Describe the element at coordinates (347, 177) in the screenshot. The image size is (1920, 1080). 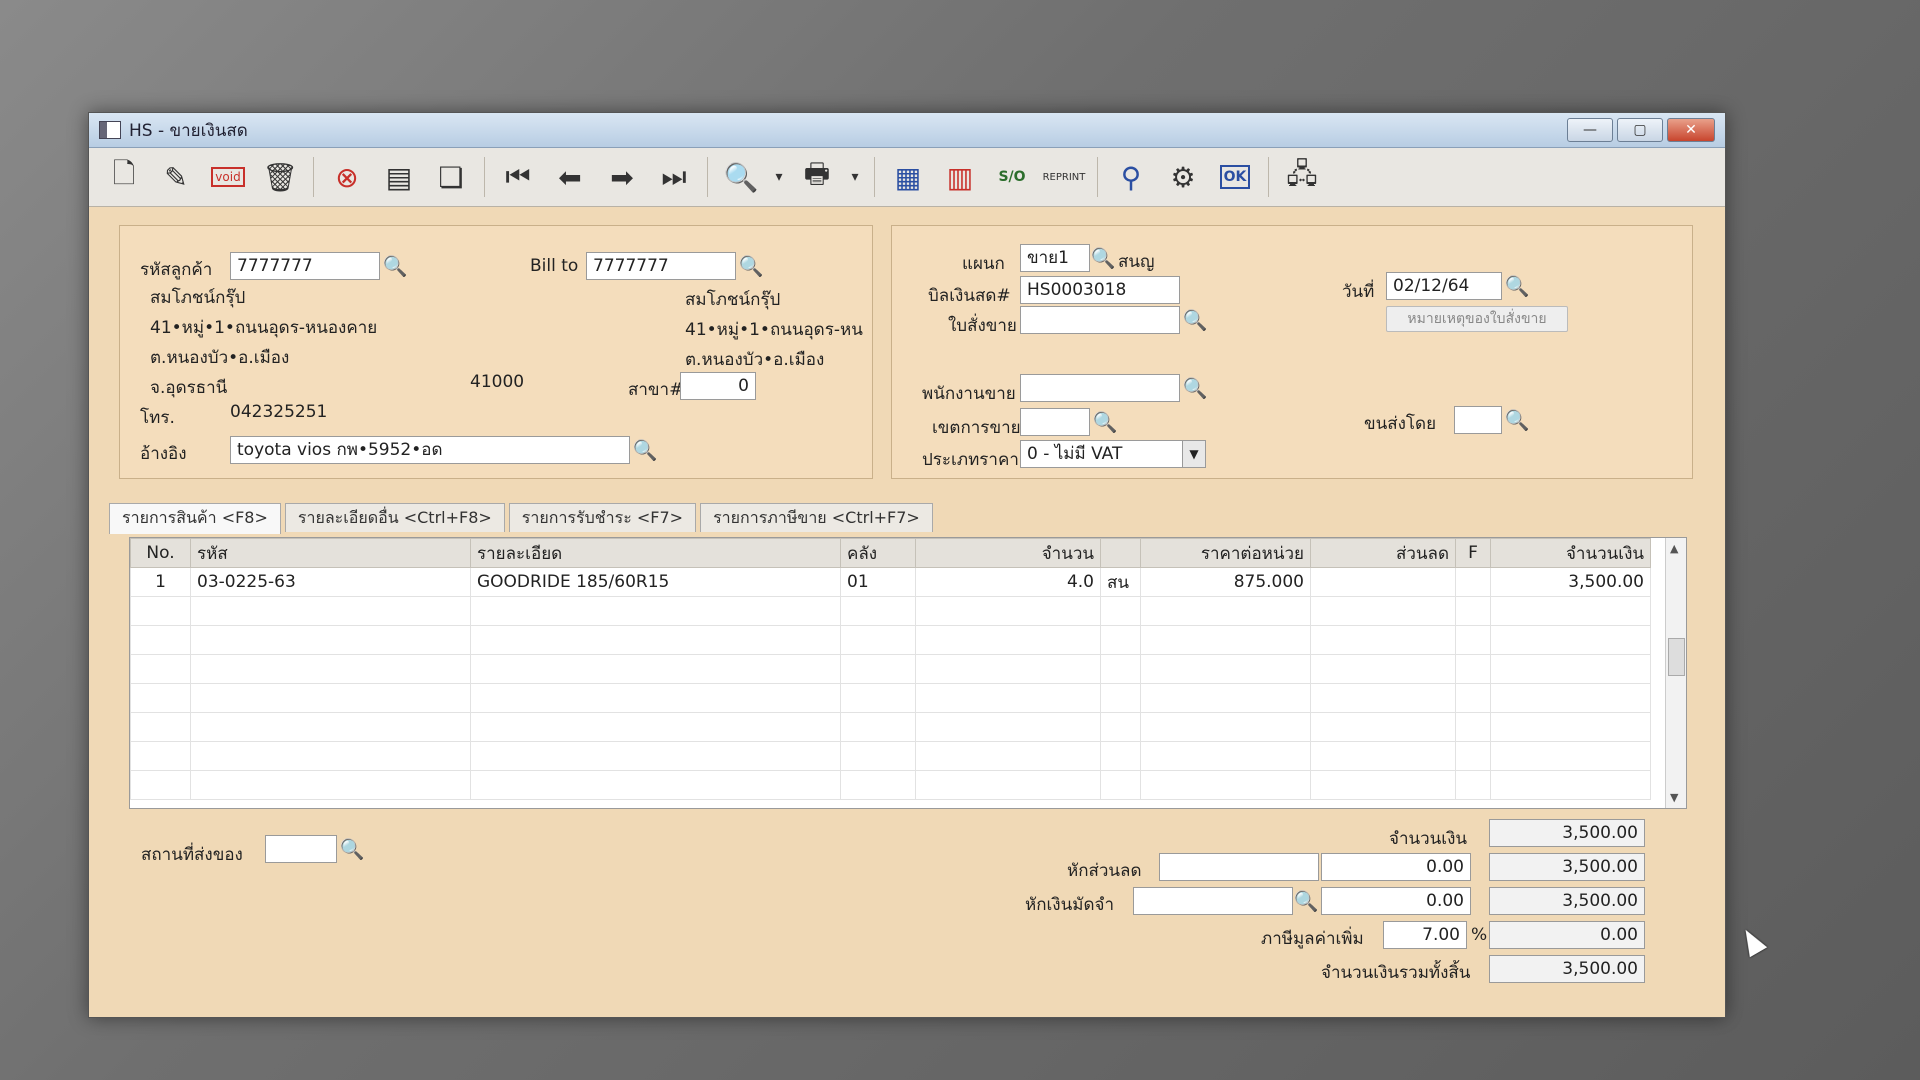
I see `cancel-icon: ⊗` at that location.